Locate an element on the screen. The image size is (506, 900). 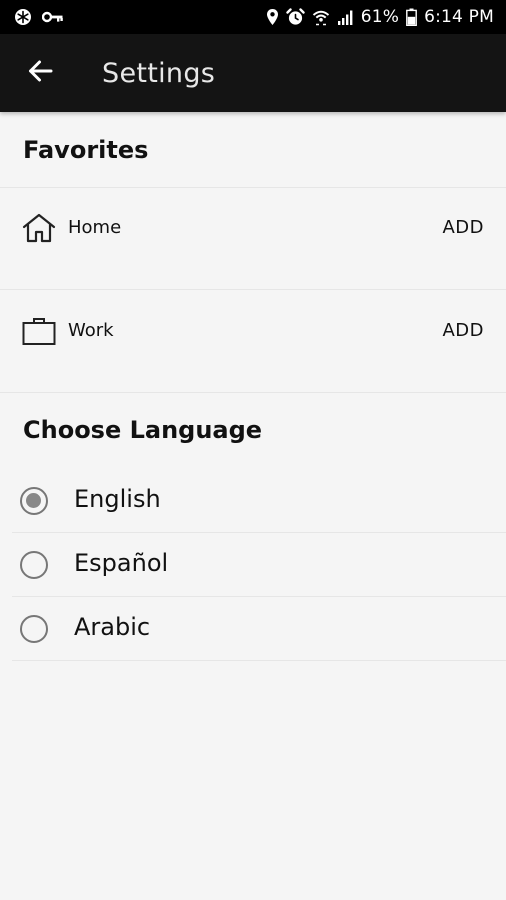
key-icon is located at coordinates (53, 17).